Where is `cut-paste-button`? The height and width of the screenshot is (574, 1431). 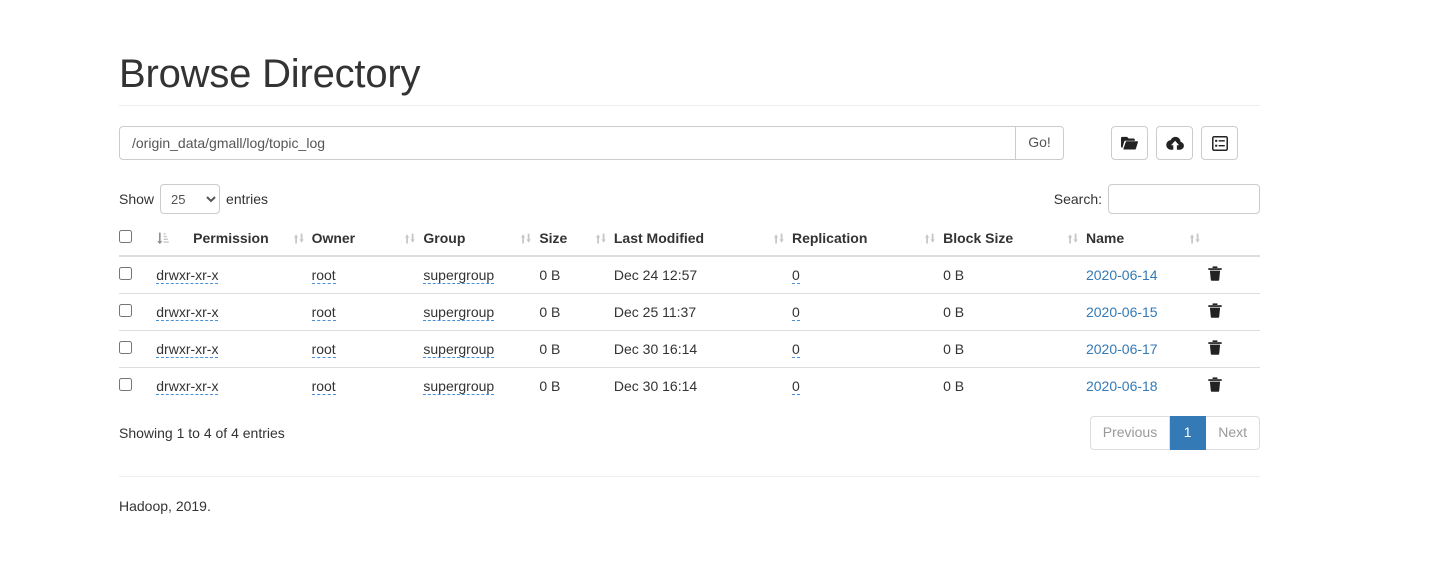
cut-paste-button is located at coordinates (1219, 143).